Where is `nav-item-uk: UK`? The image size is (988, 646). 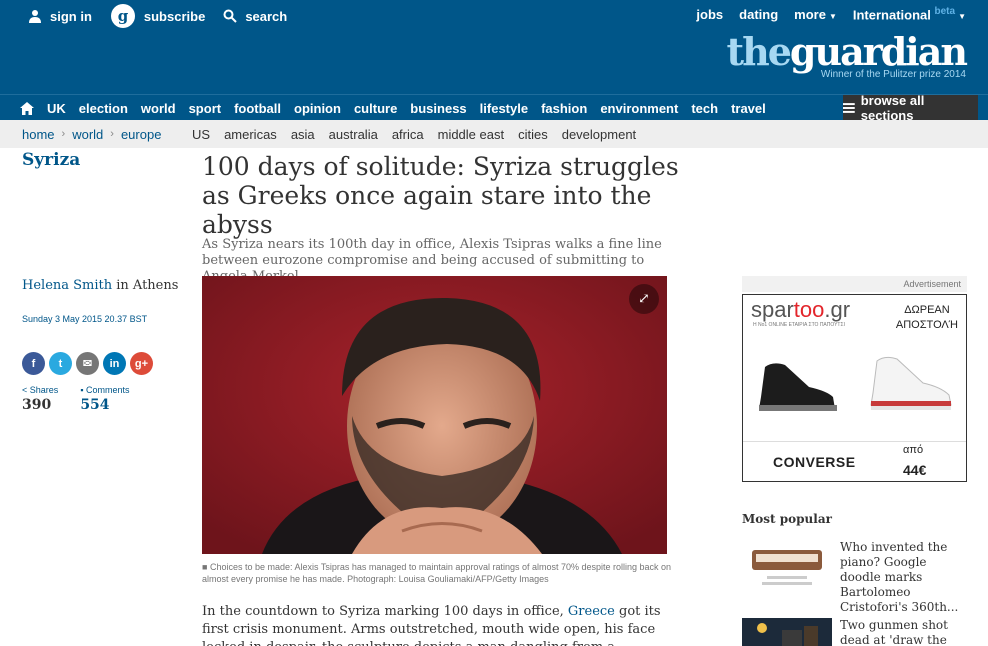 nav-item-uk: UK is located at coordinates (56, 108).